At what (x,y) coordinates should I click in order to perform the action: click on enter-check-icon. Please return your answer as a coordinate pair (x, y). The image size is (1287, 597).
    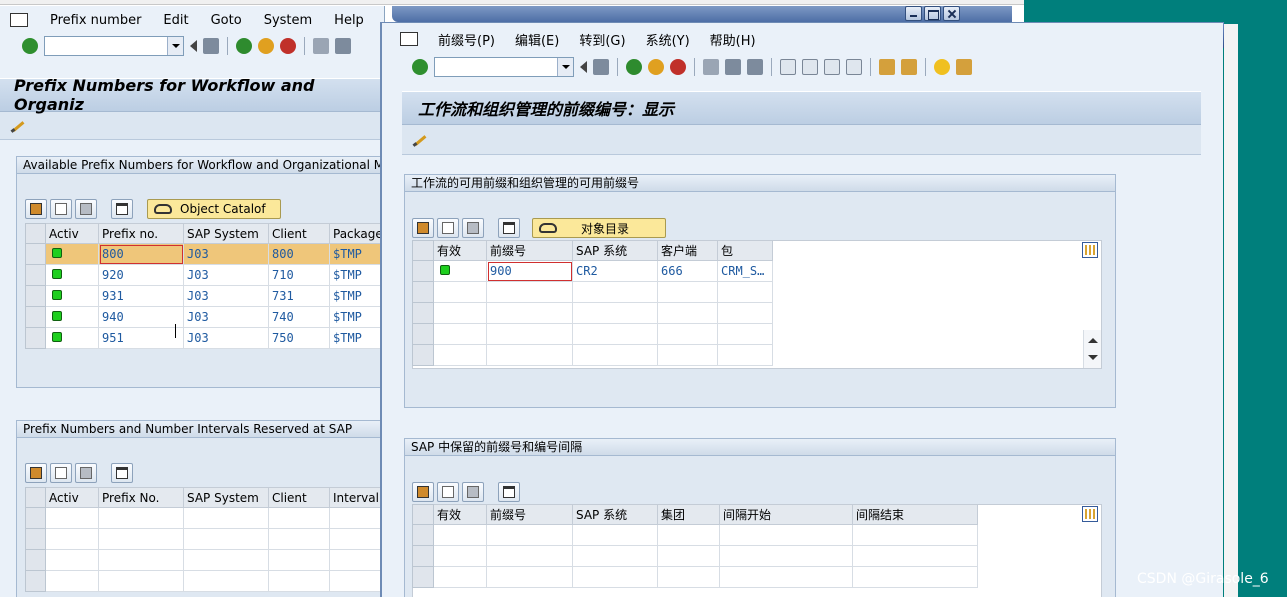
    Looking at the image, I should click on (420, 67).